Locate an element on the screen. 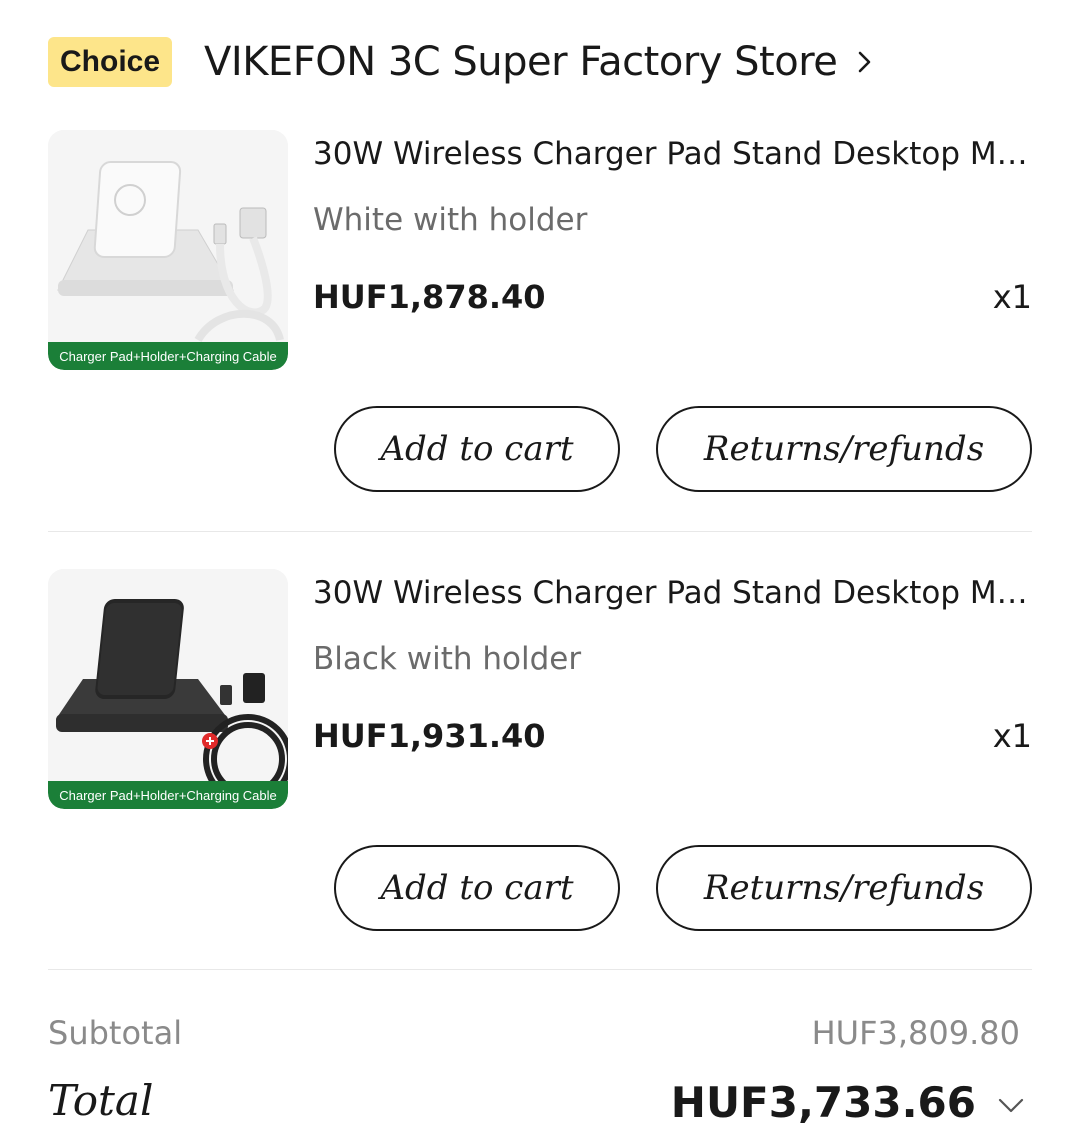  subtotal-label: Subtotal is located at coordinates (115, 1033).